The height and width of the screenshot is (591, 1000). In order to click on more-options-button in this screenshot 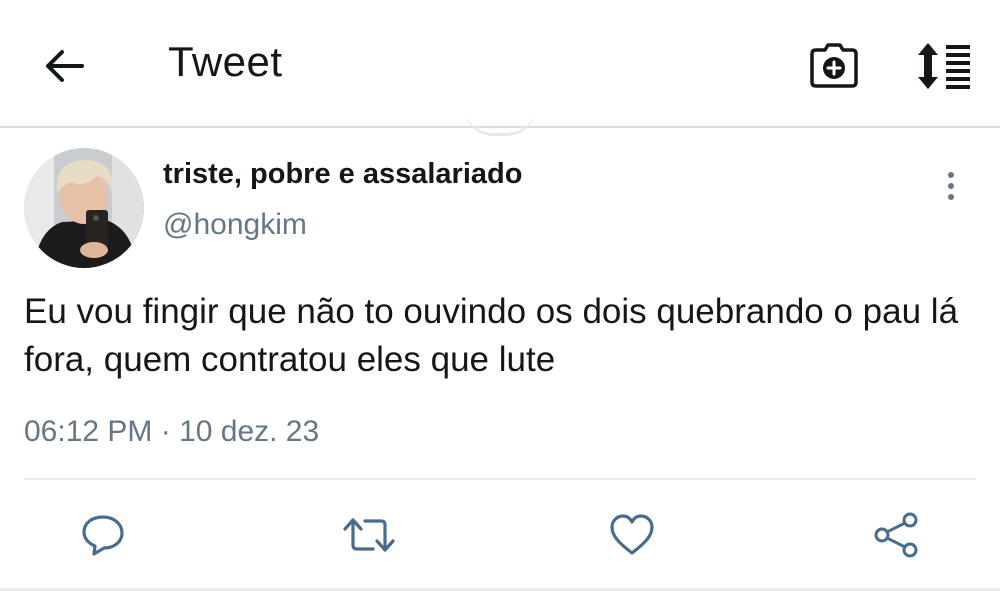, I will do `click(951, 186)`.